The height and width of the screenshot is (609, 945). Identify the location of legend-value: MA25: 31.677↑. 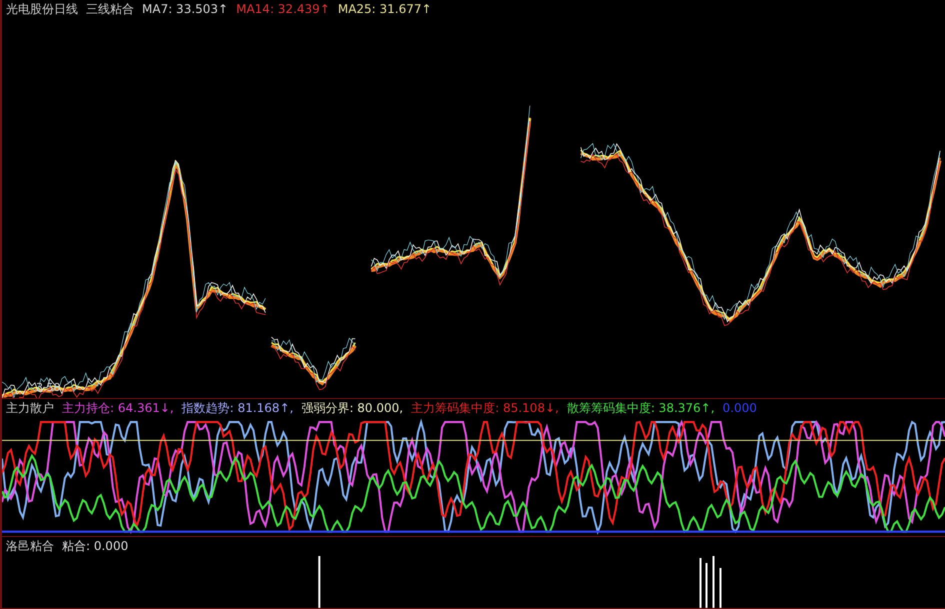
(385, 9).